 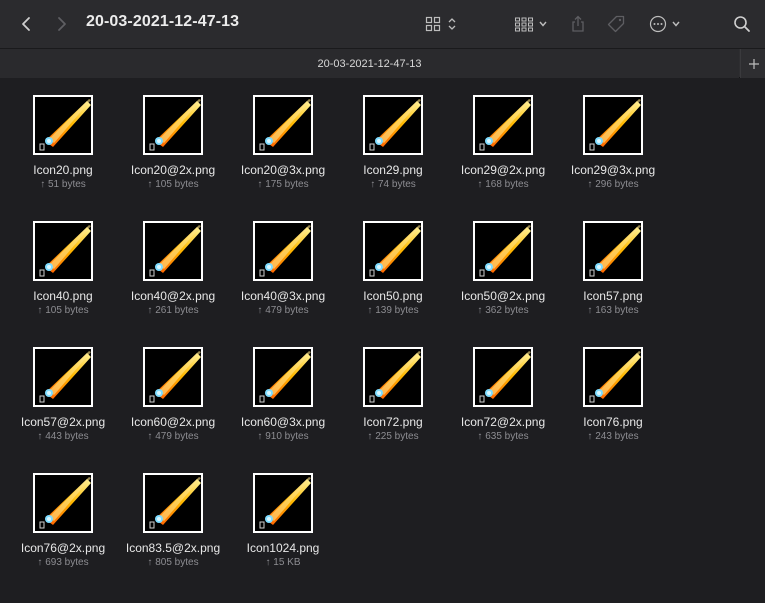 I want to click on file-item: Icon40@2x.png ↑ 261 bytes, so click(x=173, y=264).